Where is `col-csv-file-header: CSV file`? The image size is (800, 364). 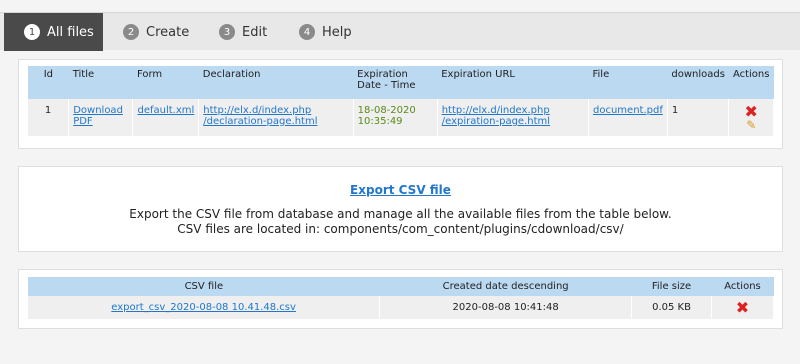
col-csv-file-header: CSV file is located at coordinates (204, 286).